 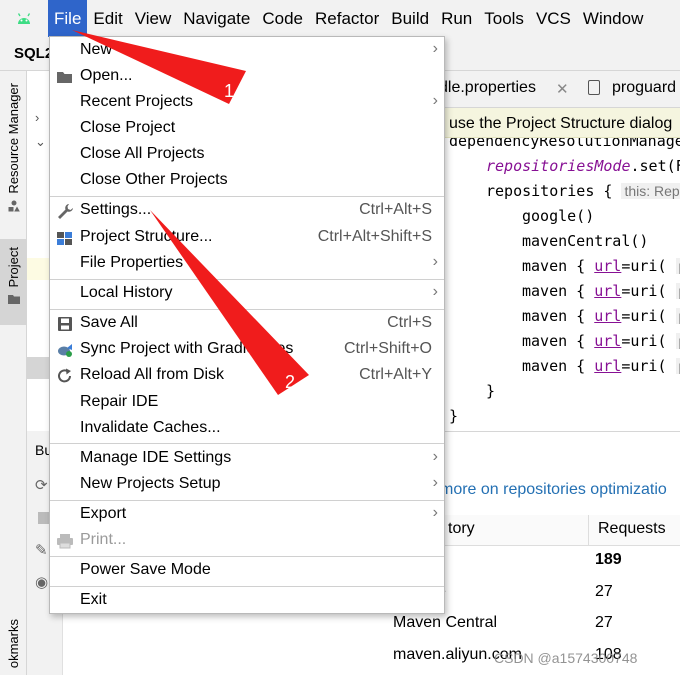 I want to click on menu-item-label: Recent Projects, so click(x=136, y=102).